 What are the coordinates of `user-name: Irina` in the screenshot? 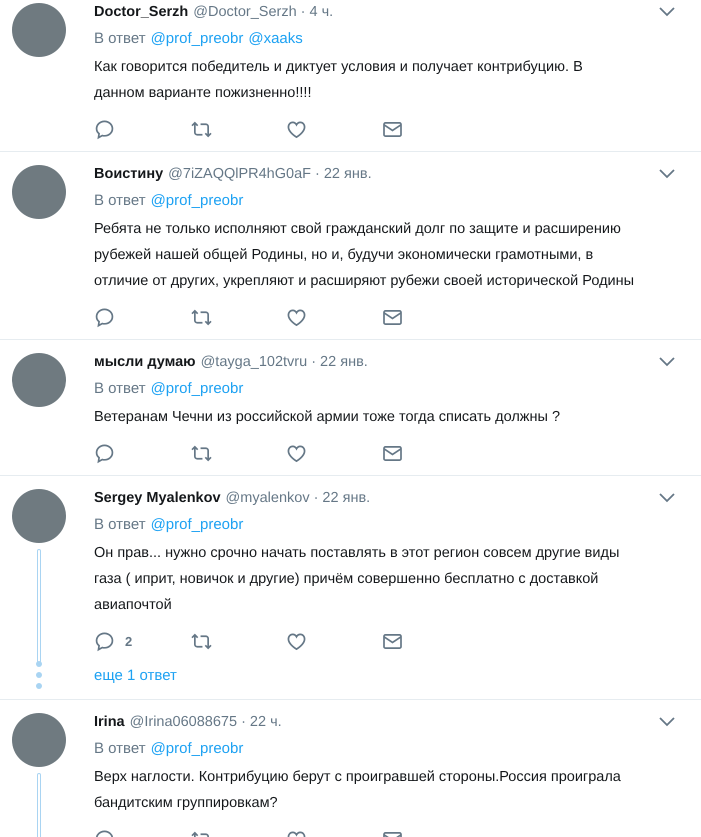 It's located at (109, 722).